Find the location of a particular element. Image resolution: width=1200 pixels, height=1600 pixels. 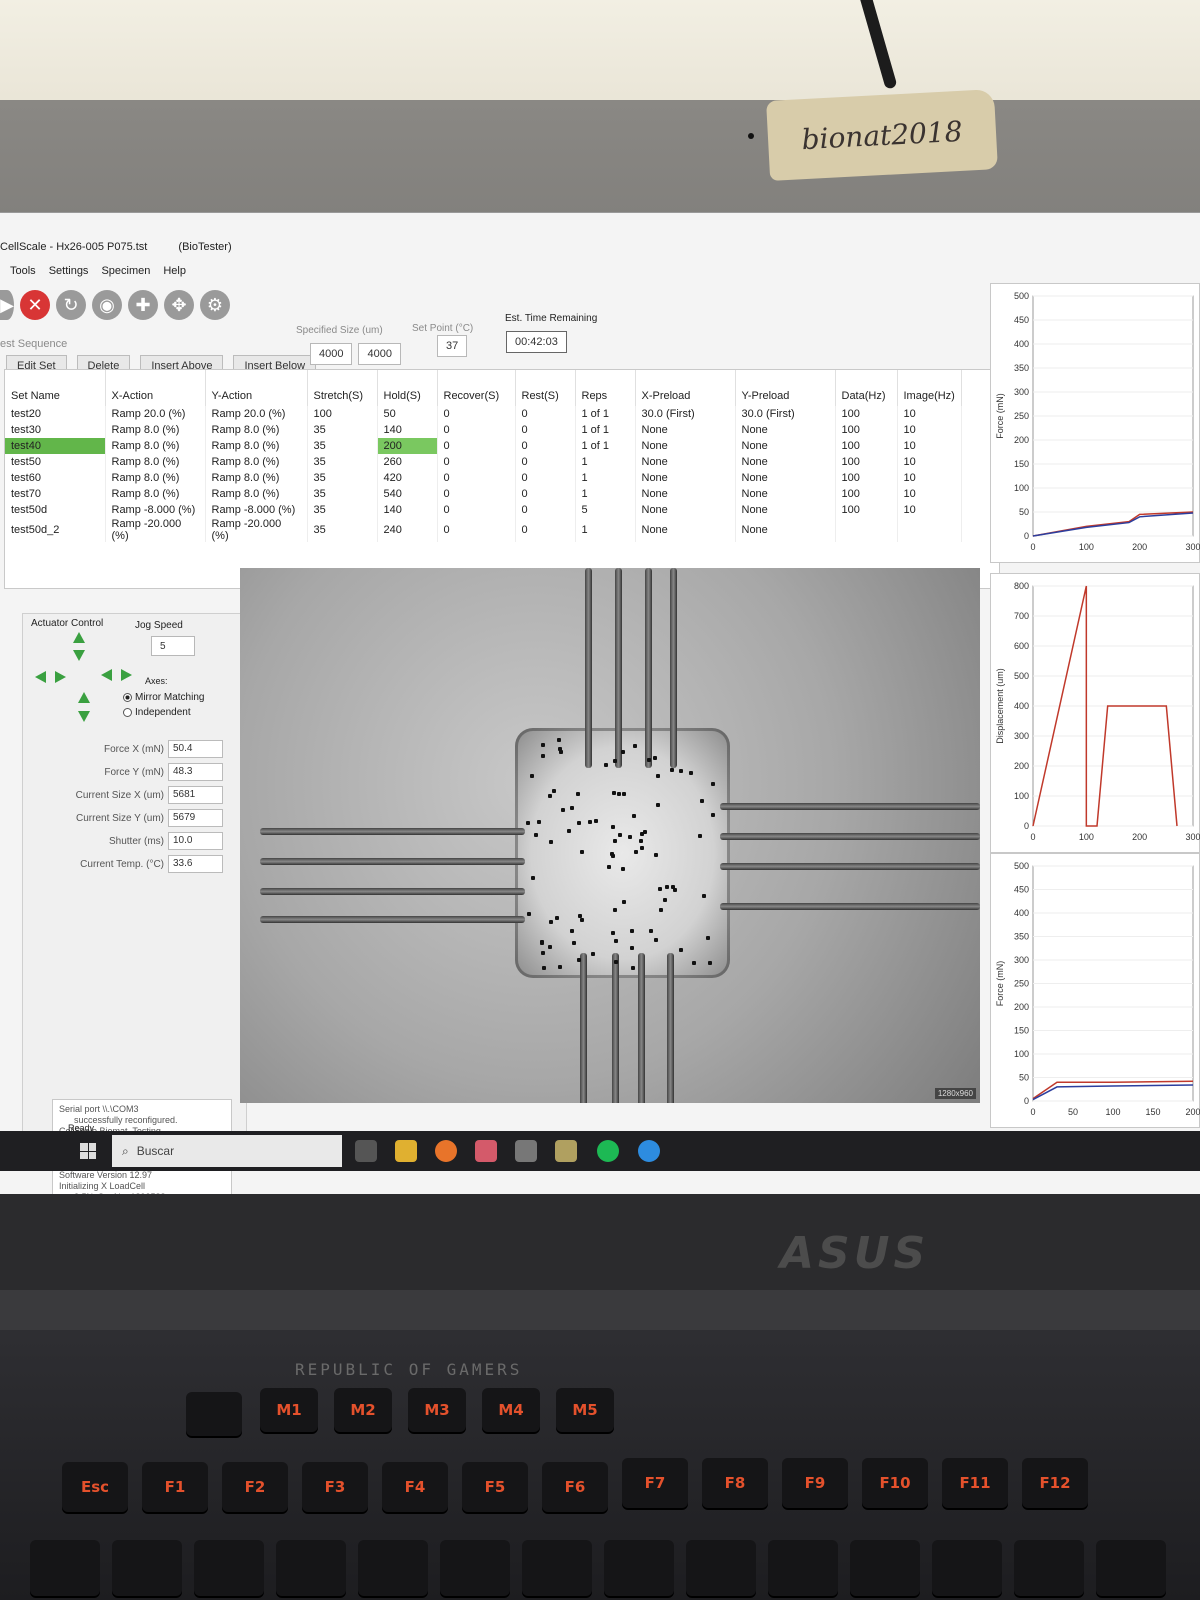

table-cell: 0 is located at coordinates (545, 414).